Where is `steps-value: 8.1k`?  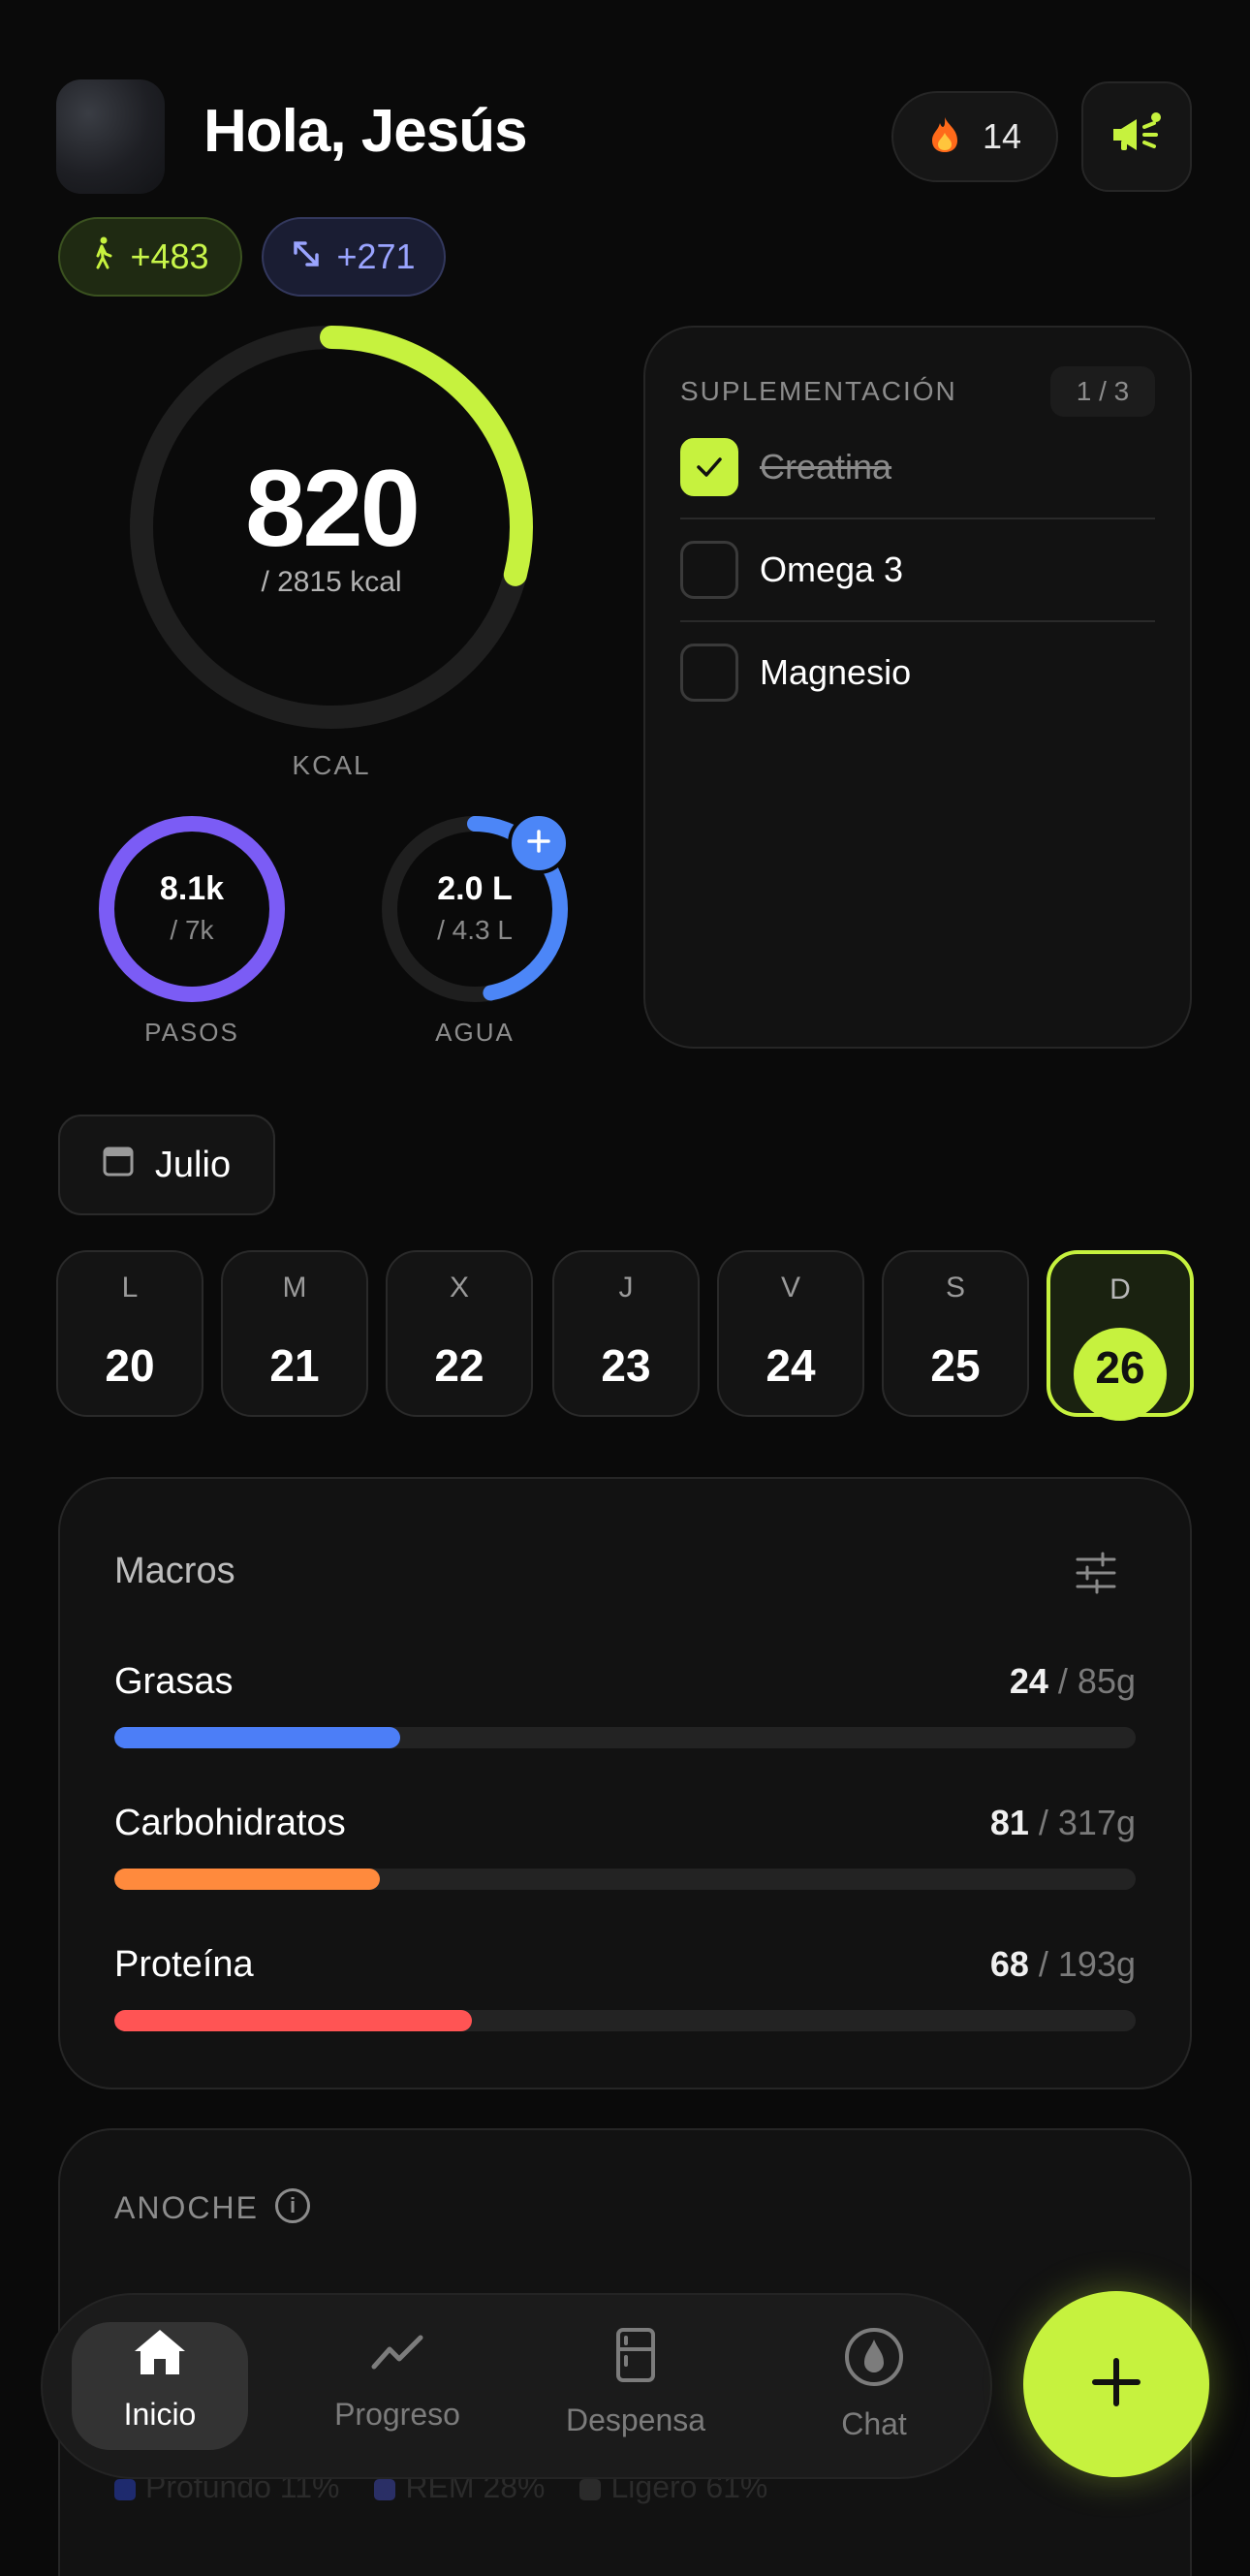
steps-value: 8.1k is located at coordinates (192, 888).